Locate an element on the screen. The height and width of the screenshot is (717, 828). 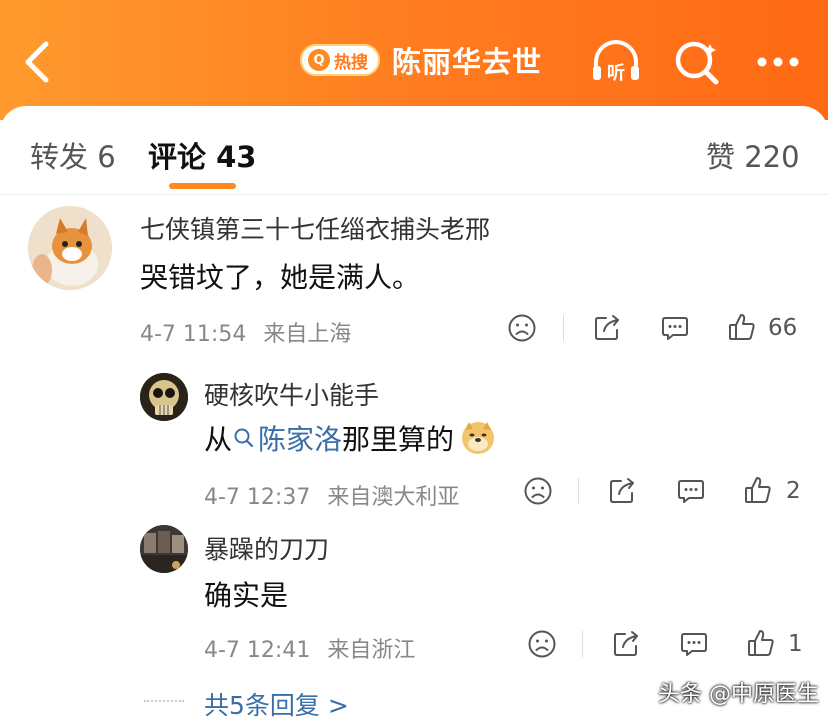
tab-bar: 转发 6 评论 43 赞 220 is located at coordinates (414, 150).